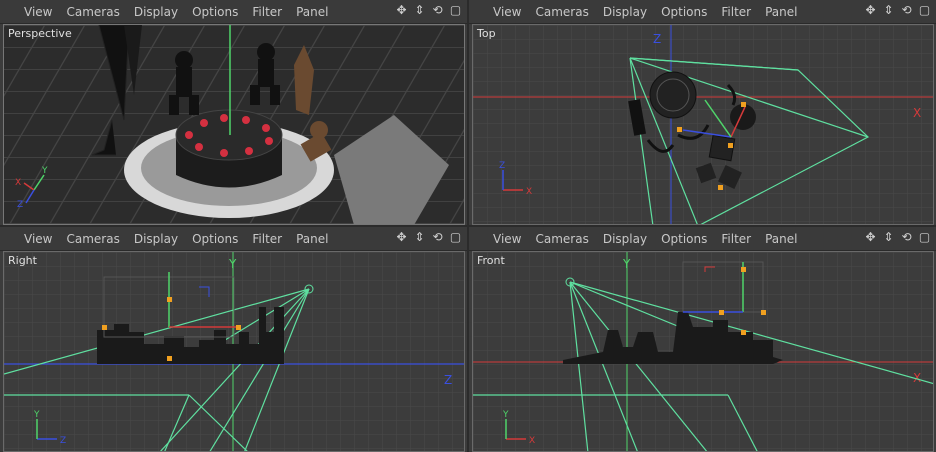 The width and height of the screenshot is (936, 452). What do you see at coordinates (40, 33) in the screenshot?
I see `viewport-label: Perspective` at bounding box center [40, 33].